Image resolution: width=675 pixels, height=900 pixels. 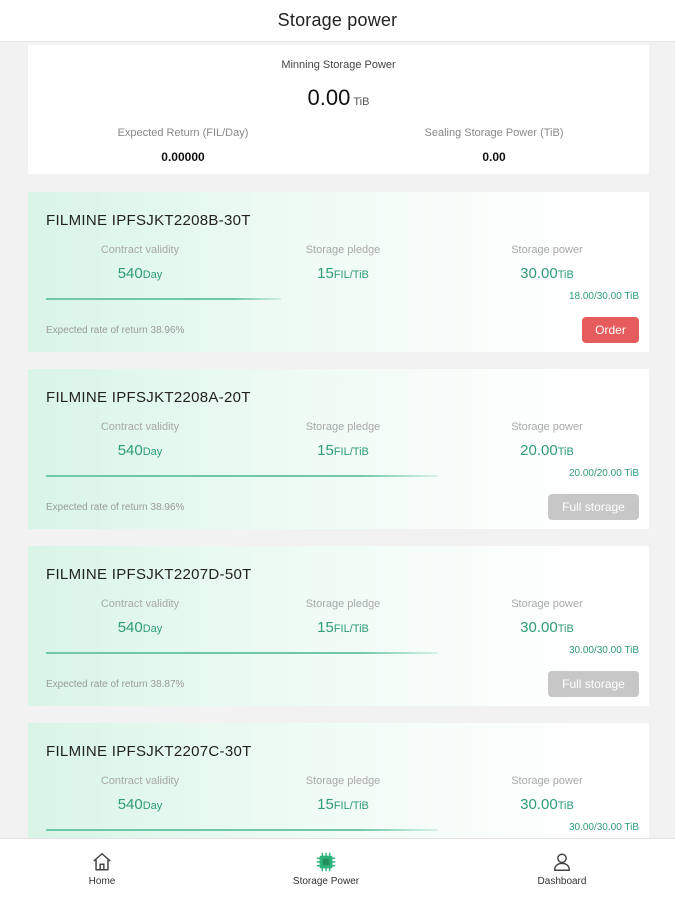 I want to click on mining-storage-power-label: Minning Storage Power, so click(x=338, y=65).